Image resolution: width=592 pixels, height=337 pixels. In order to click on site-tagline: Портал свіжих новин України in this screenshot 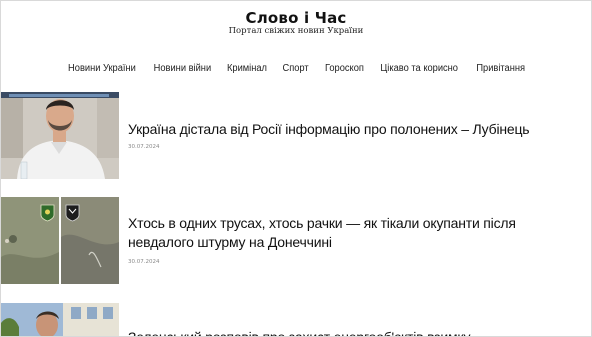, I will do `click(296, 31)`.